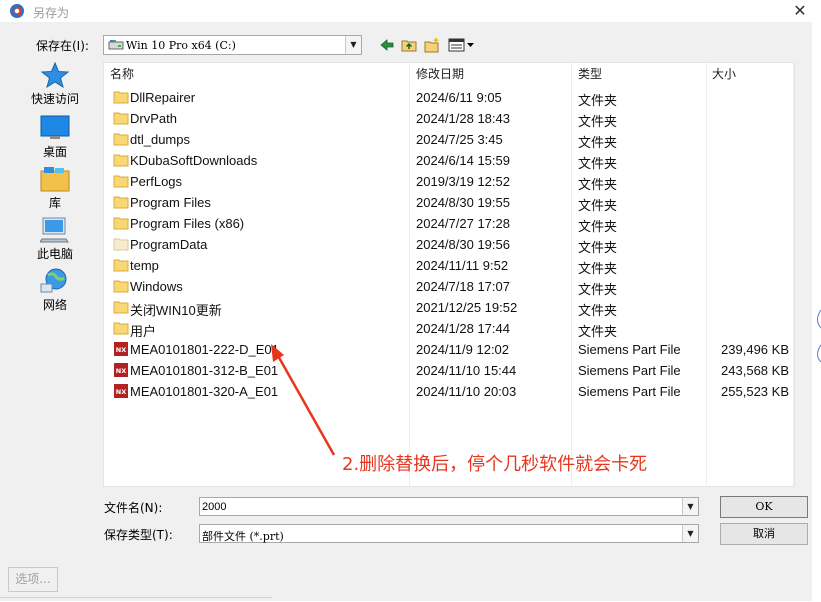 This screenshot has width=821, height=602. What do you see at coordinates (764, 534) in the screenshot?
I see `cancel-button: 取消` at bounding box center [764, 534].